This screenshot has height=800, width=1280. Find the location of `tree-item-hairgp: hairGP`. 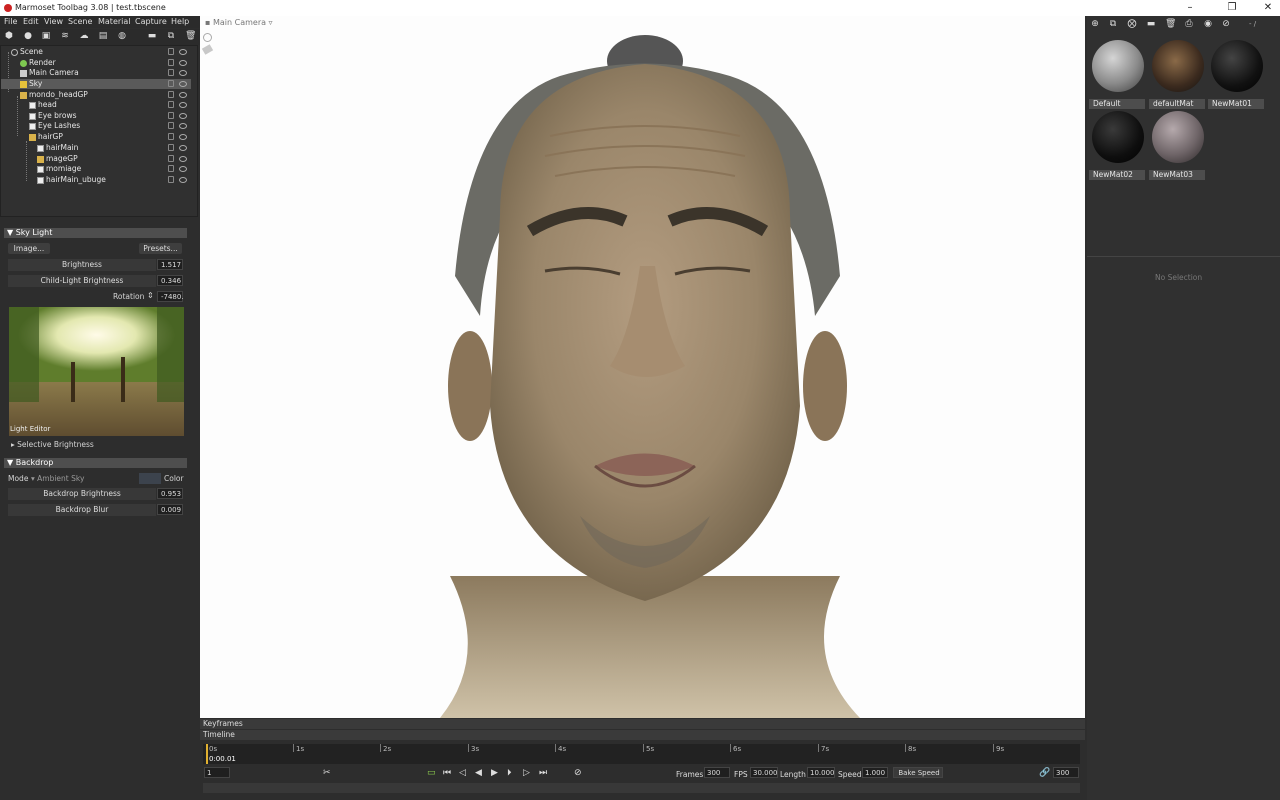

tree-item-hairgp: hairGP is located at coordinates (96, 137).